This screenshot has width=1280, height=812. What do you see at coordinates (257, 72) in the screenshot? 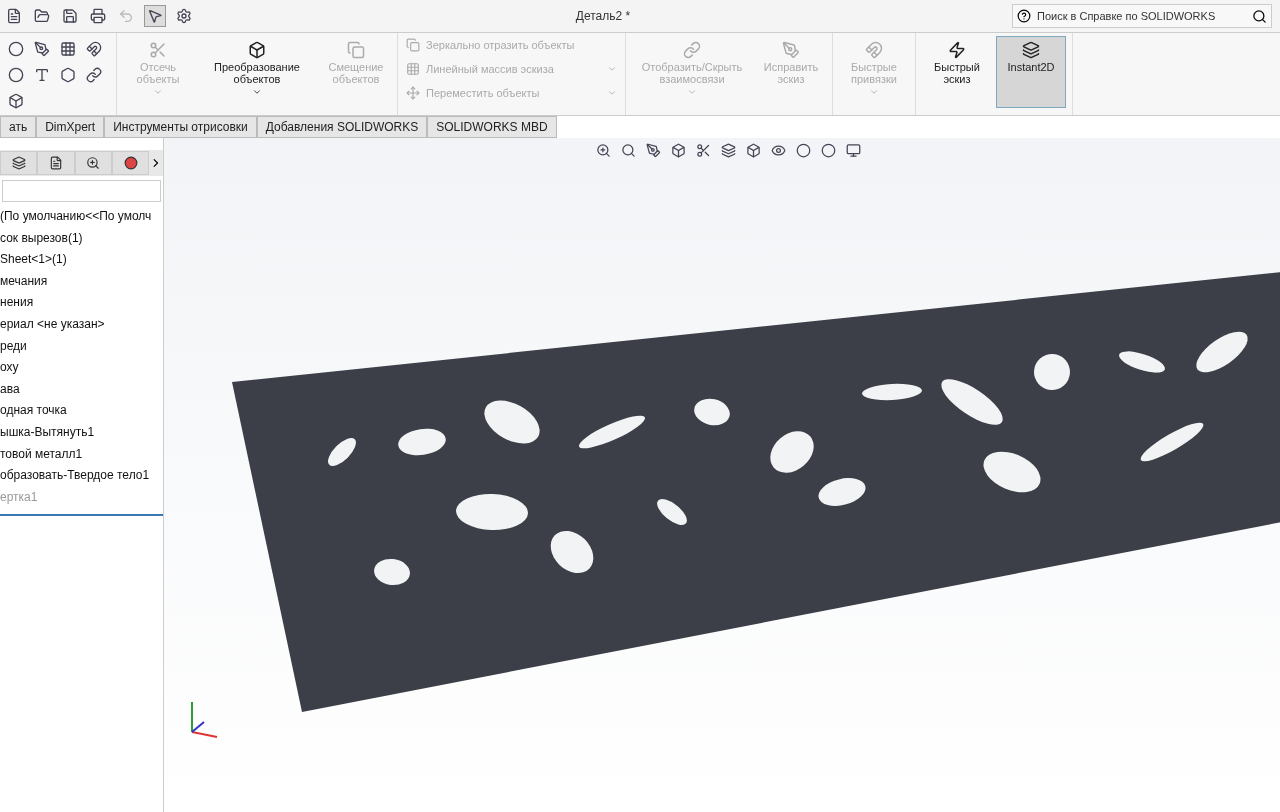
I see `ribbon-button: Преобразование объектов` at bounding box center [257, 72].